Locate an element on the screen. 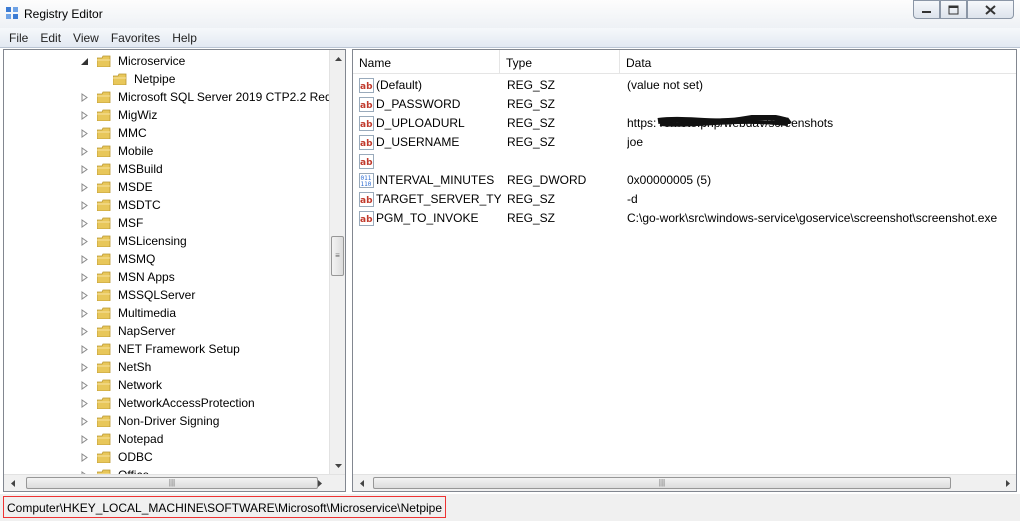  tree-item: MSLicensing is located at coordinates (134, 241).